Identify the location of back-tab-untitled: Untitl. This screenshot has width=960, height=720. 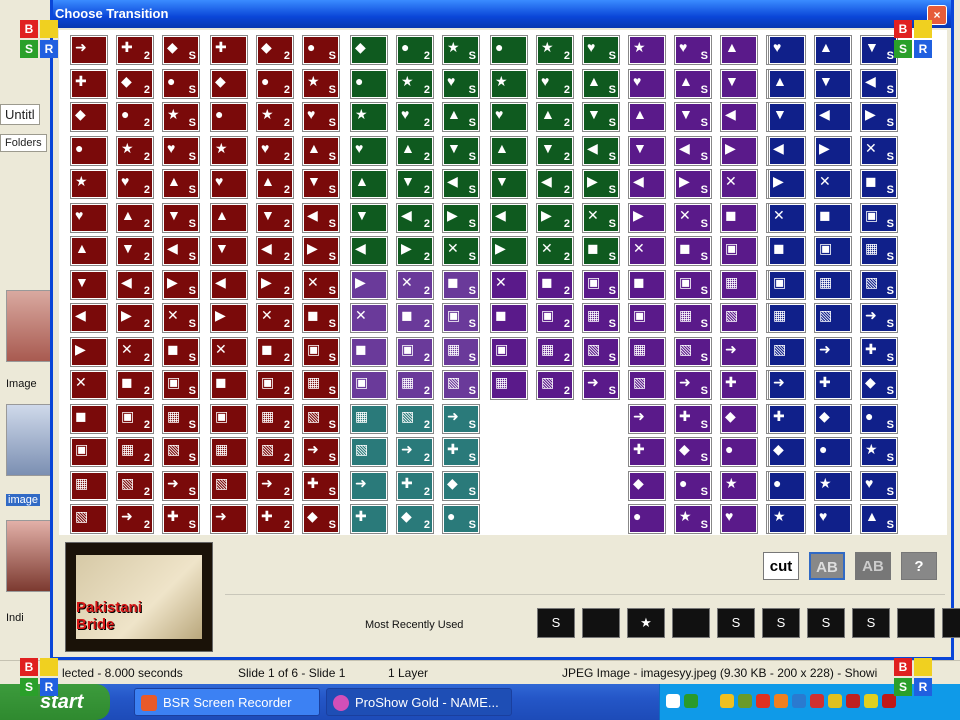
(20, 114).